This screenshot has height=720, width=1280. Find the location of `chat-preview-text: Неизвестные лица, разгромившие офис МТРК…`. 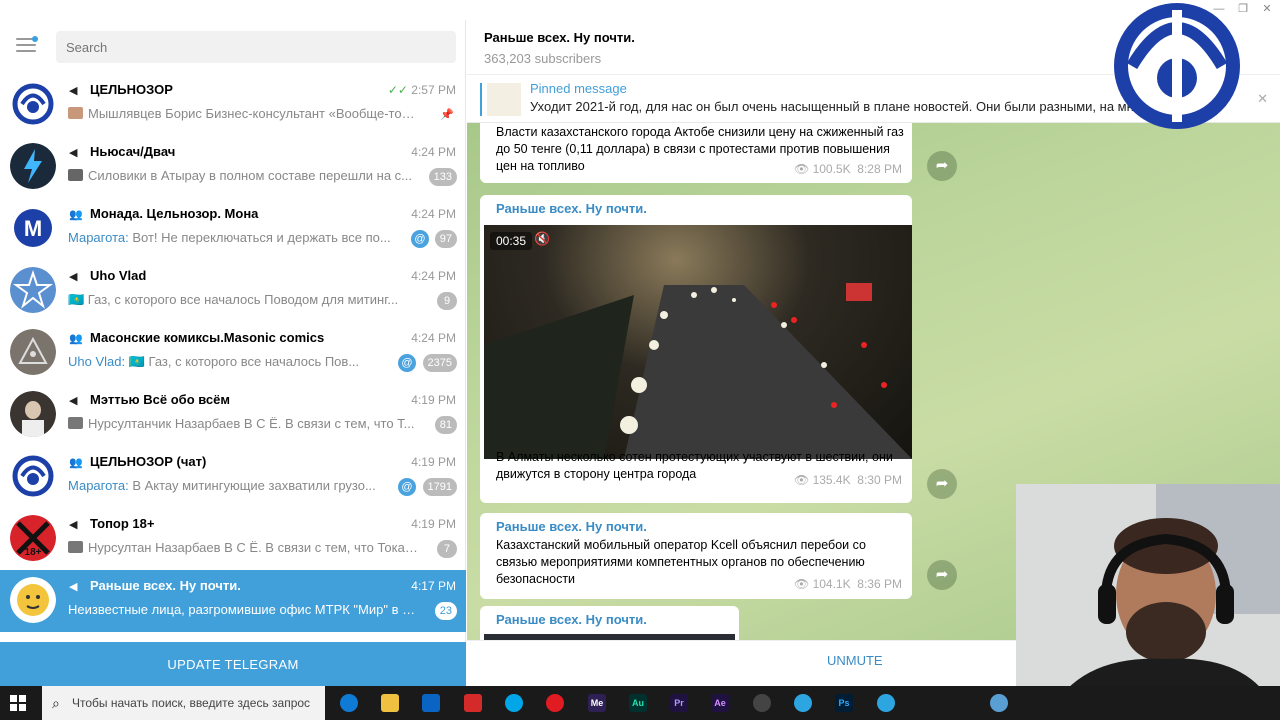

chat-preview-text: Неизвестные лица, разгромившие офис МТРК… is located at coordinates (243, 609).